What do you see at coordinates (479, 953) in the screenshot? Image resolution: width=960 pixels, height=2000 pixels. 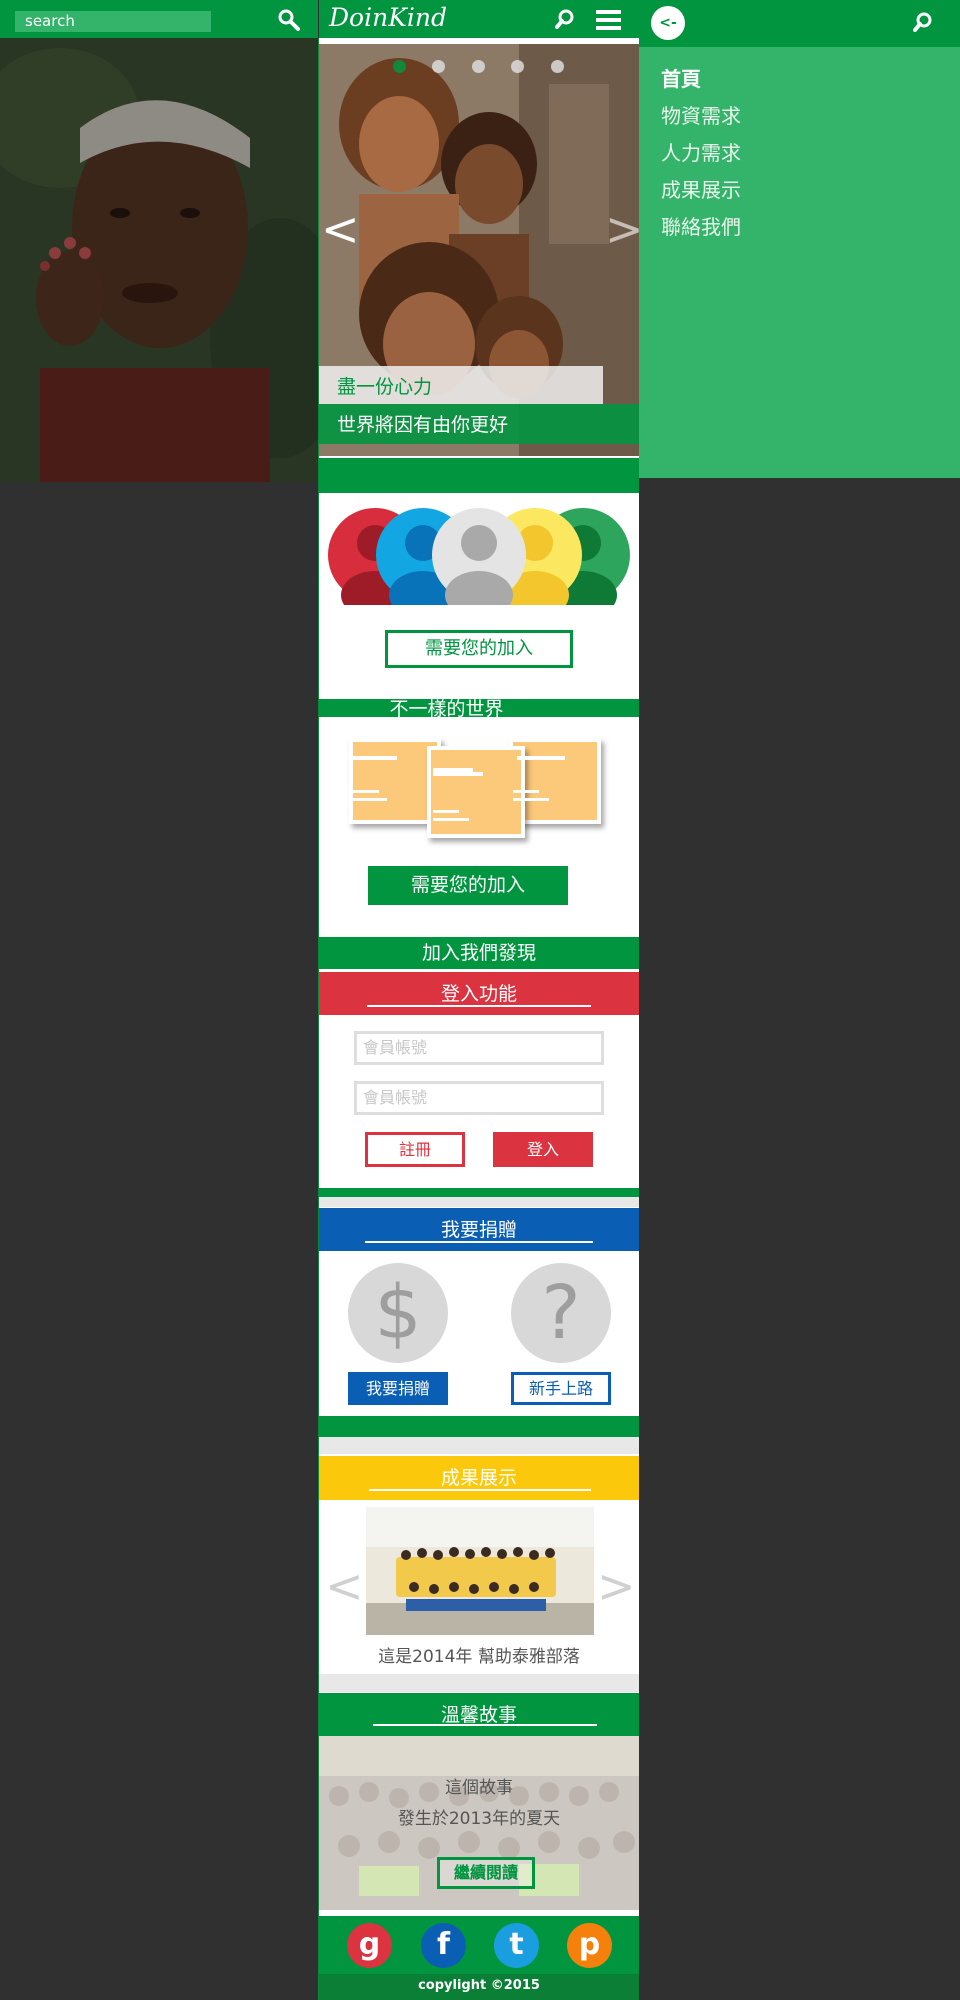 I see `discover-band: 加入我們發現` at bounding box center [479, 953].